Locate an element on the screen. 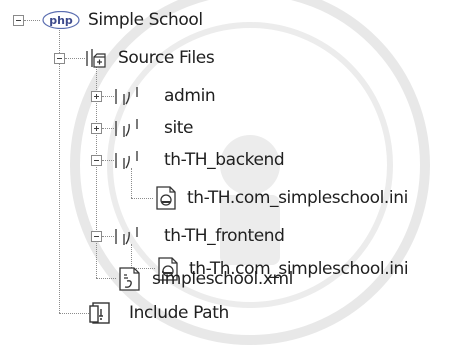 The image size is (464, 353). tree-node-include-path: Include Path is located at coordinates (159, 313).